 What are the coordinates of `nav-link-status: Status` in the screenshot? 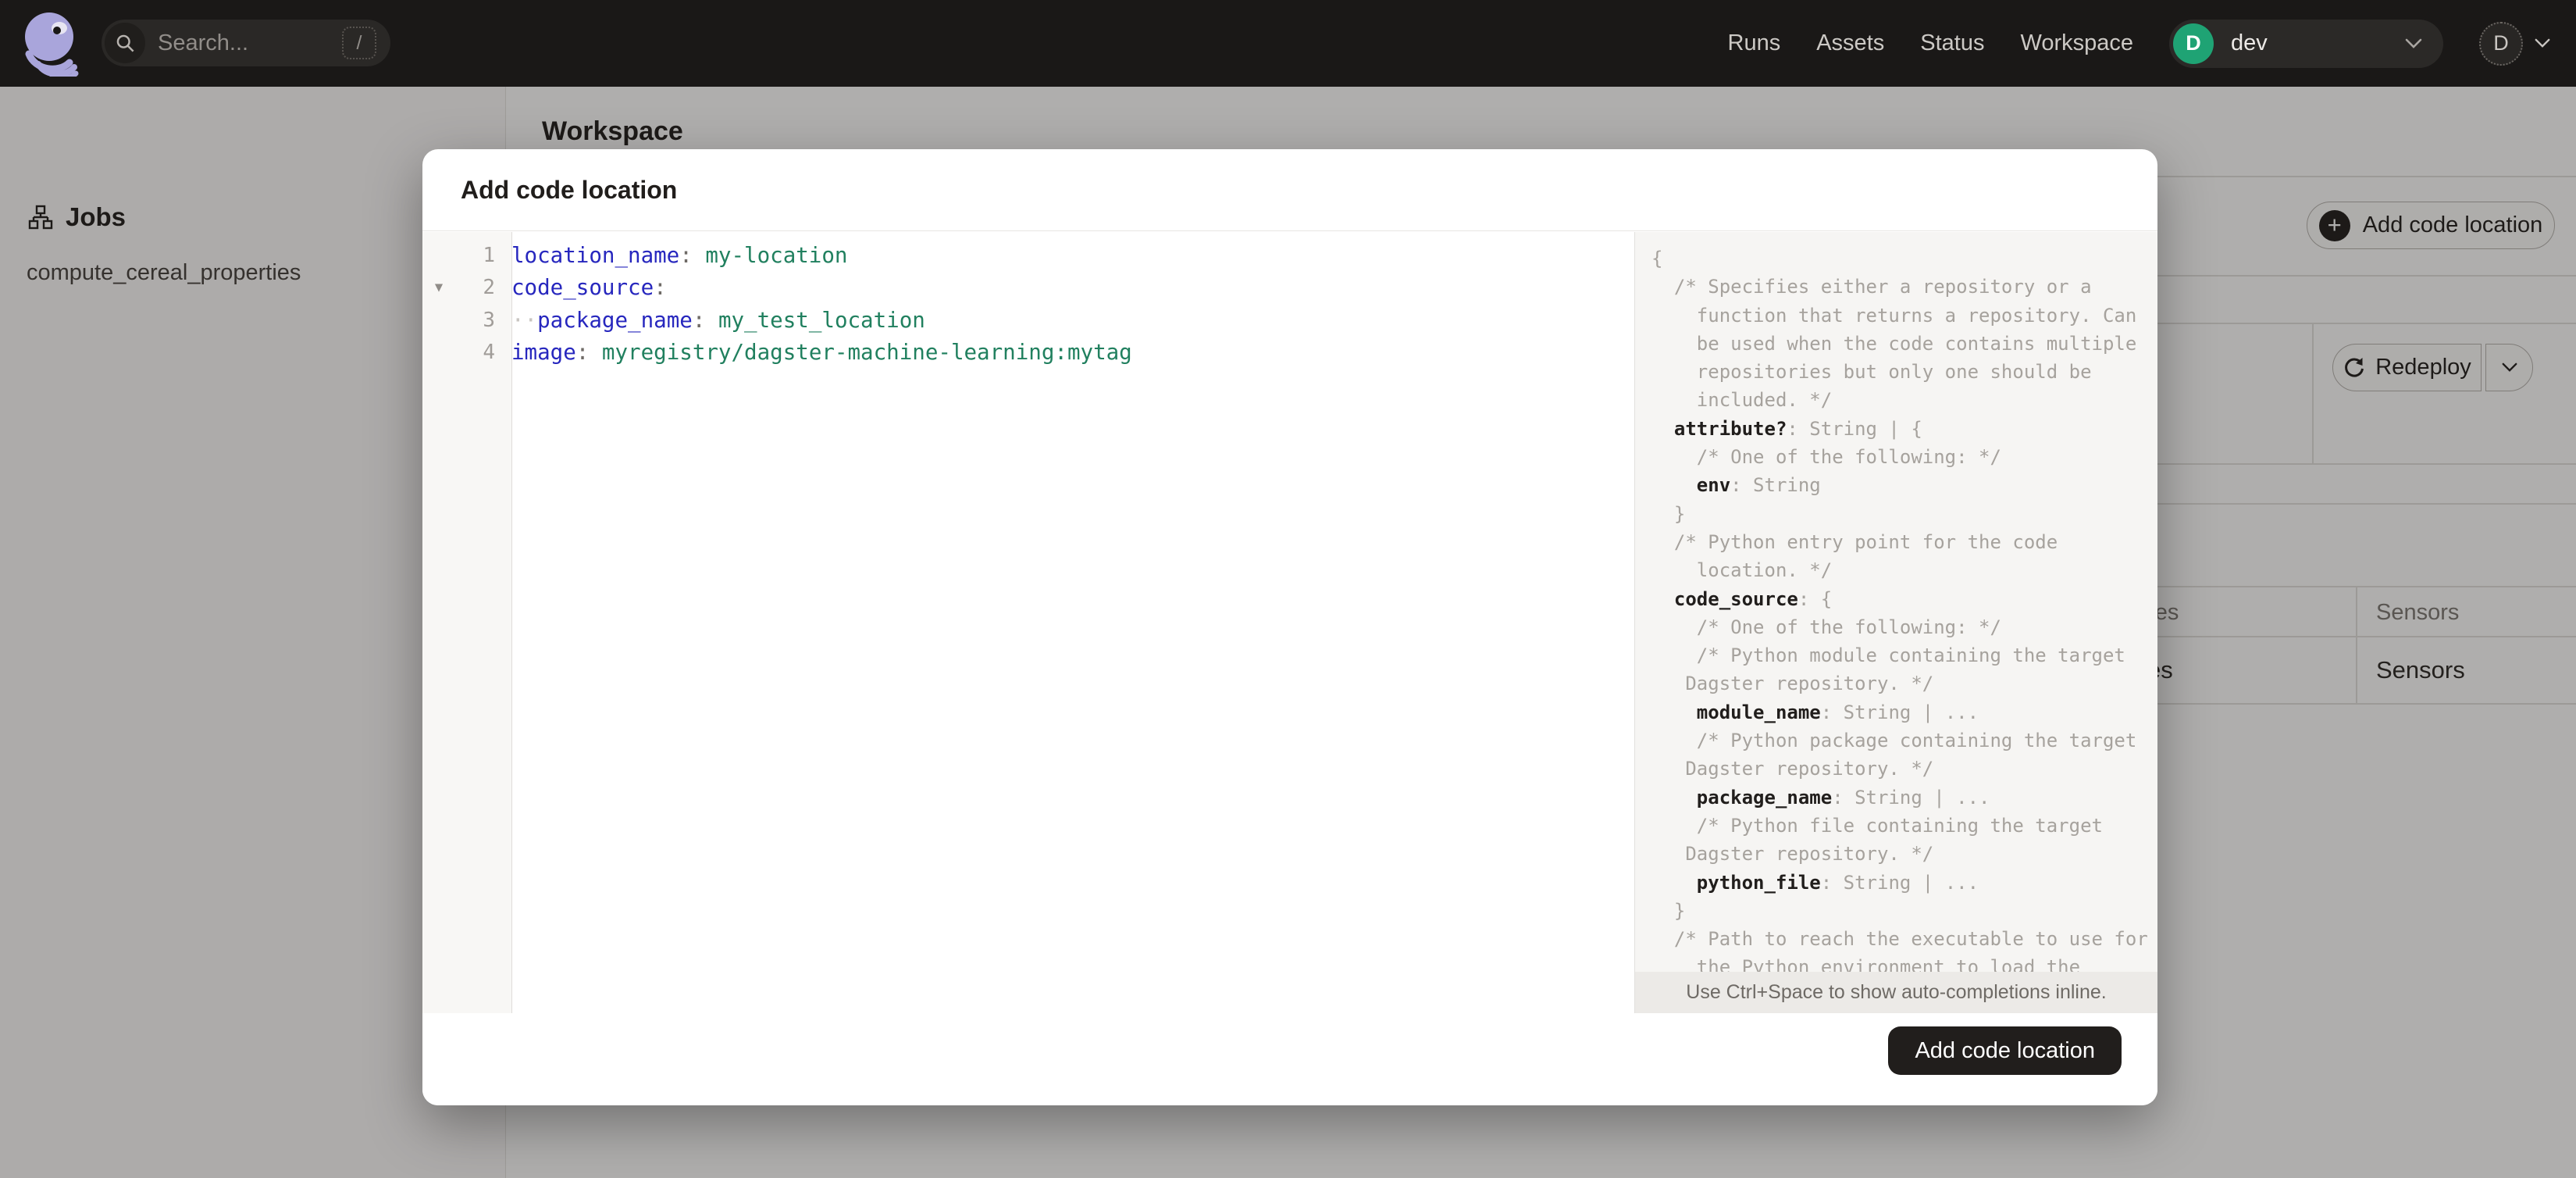 It's located at (1952, 43).